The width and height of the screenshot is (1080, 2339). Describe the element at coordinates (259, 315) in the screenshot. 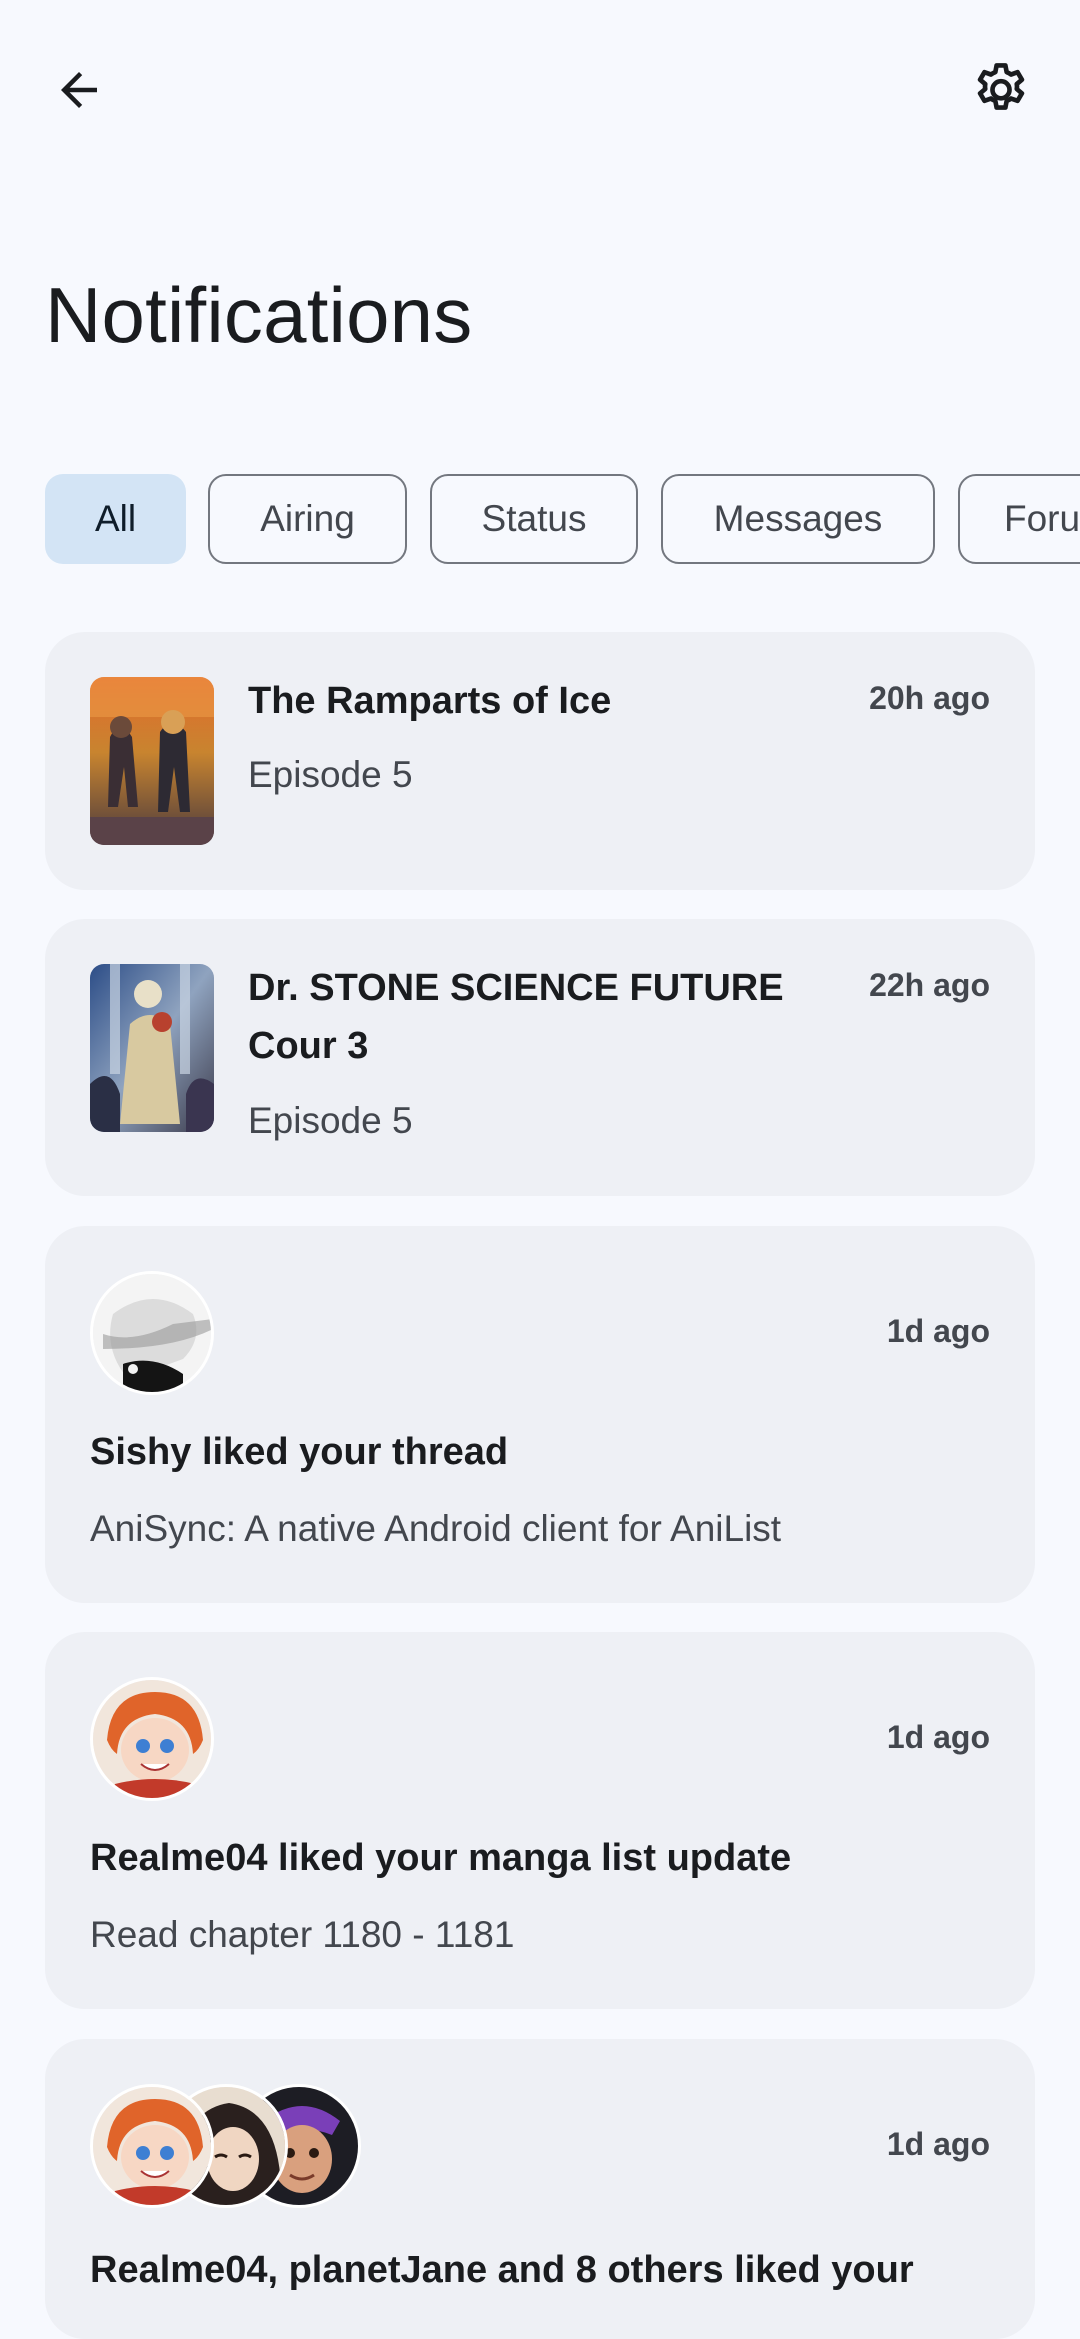

I see `page-title: Notifications` at that location.